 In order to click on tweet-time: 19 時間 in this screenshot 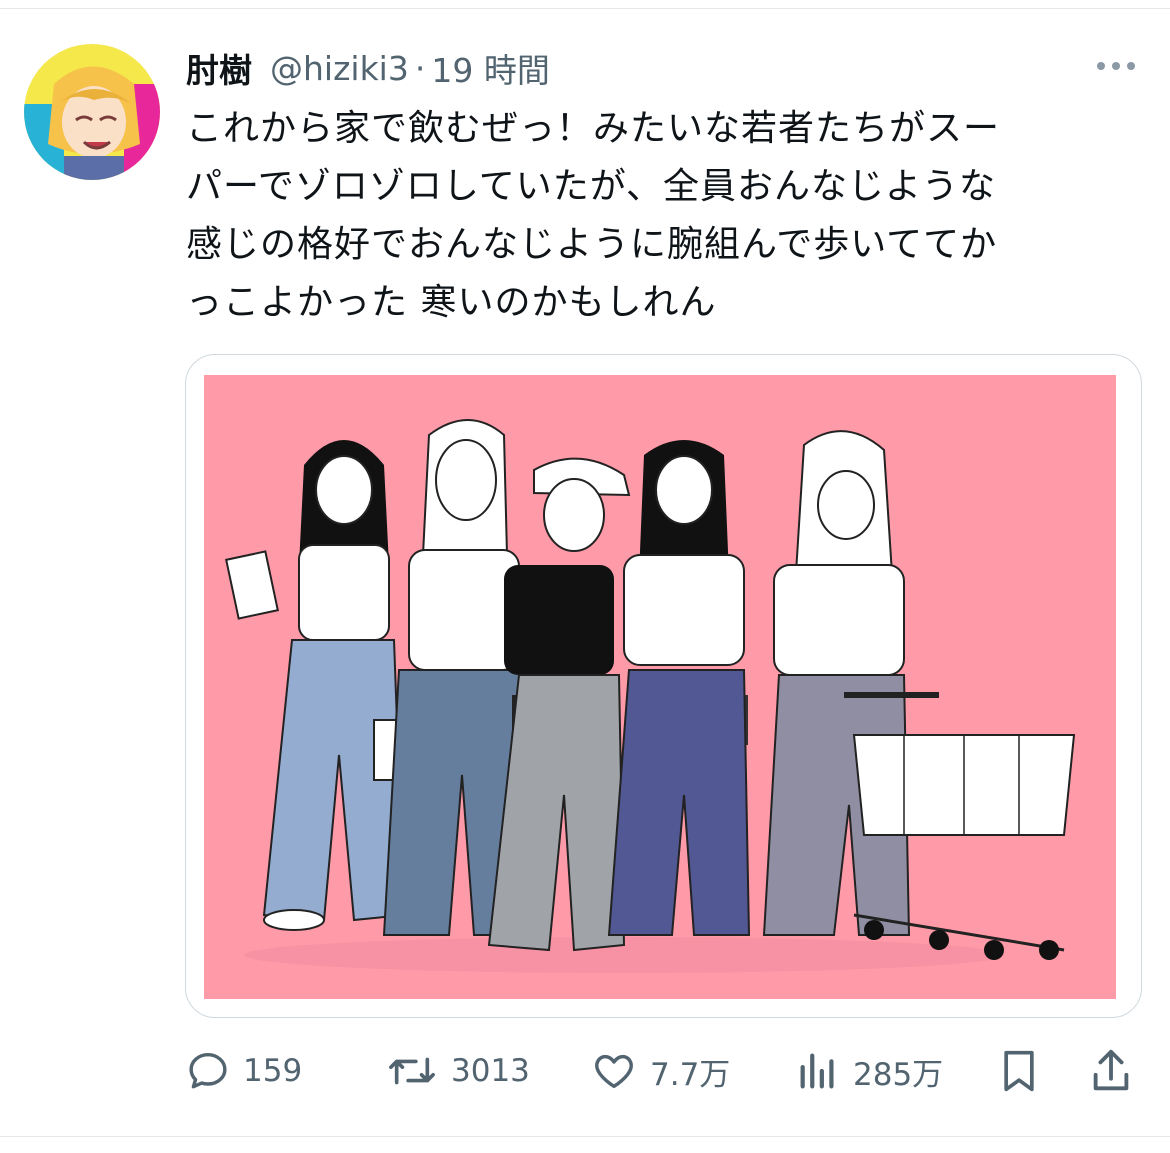, I will do `click(490, 68)`.